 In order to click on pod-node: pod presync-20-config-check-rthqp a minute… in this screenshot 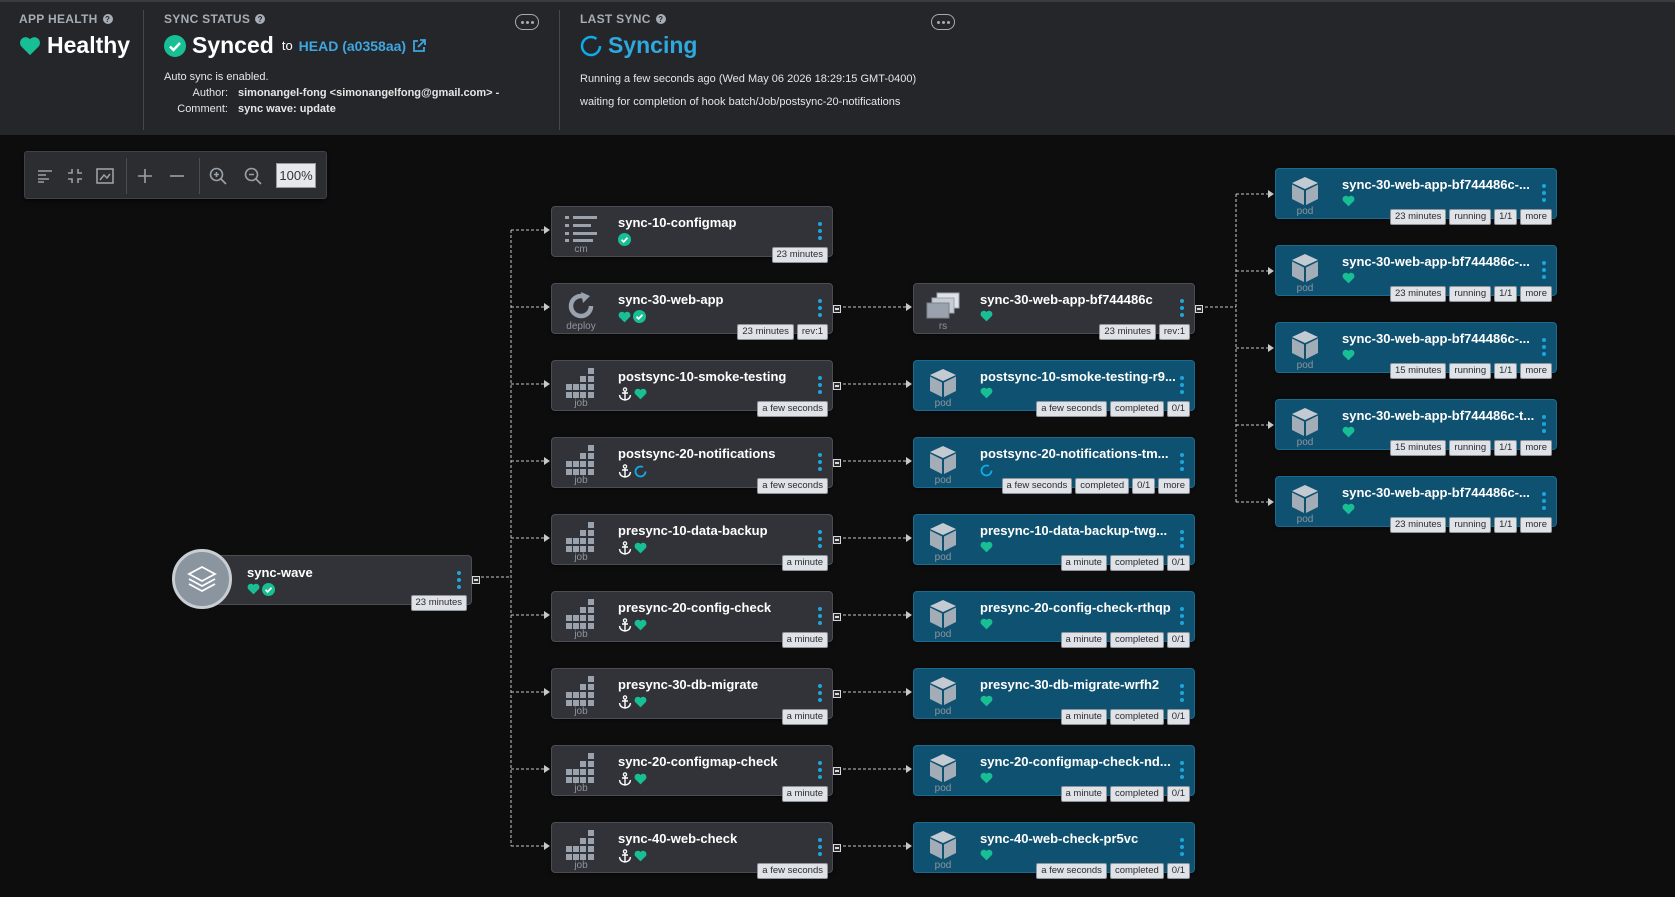, I will do `click(1054, 619)`.